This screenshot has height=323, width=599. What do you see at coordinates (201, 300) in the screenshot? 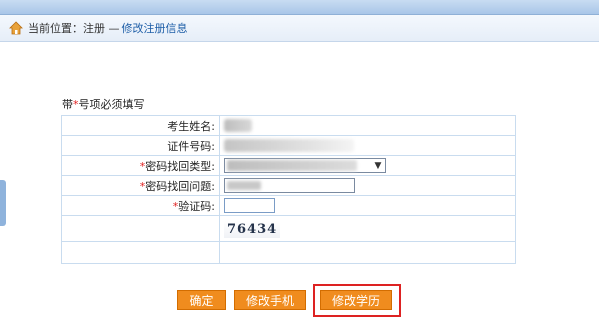
I see `confirm-button: 确定` at bounding box center [201, 300].